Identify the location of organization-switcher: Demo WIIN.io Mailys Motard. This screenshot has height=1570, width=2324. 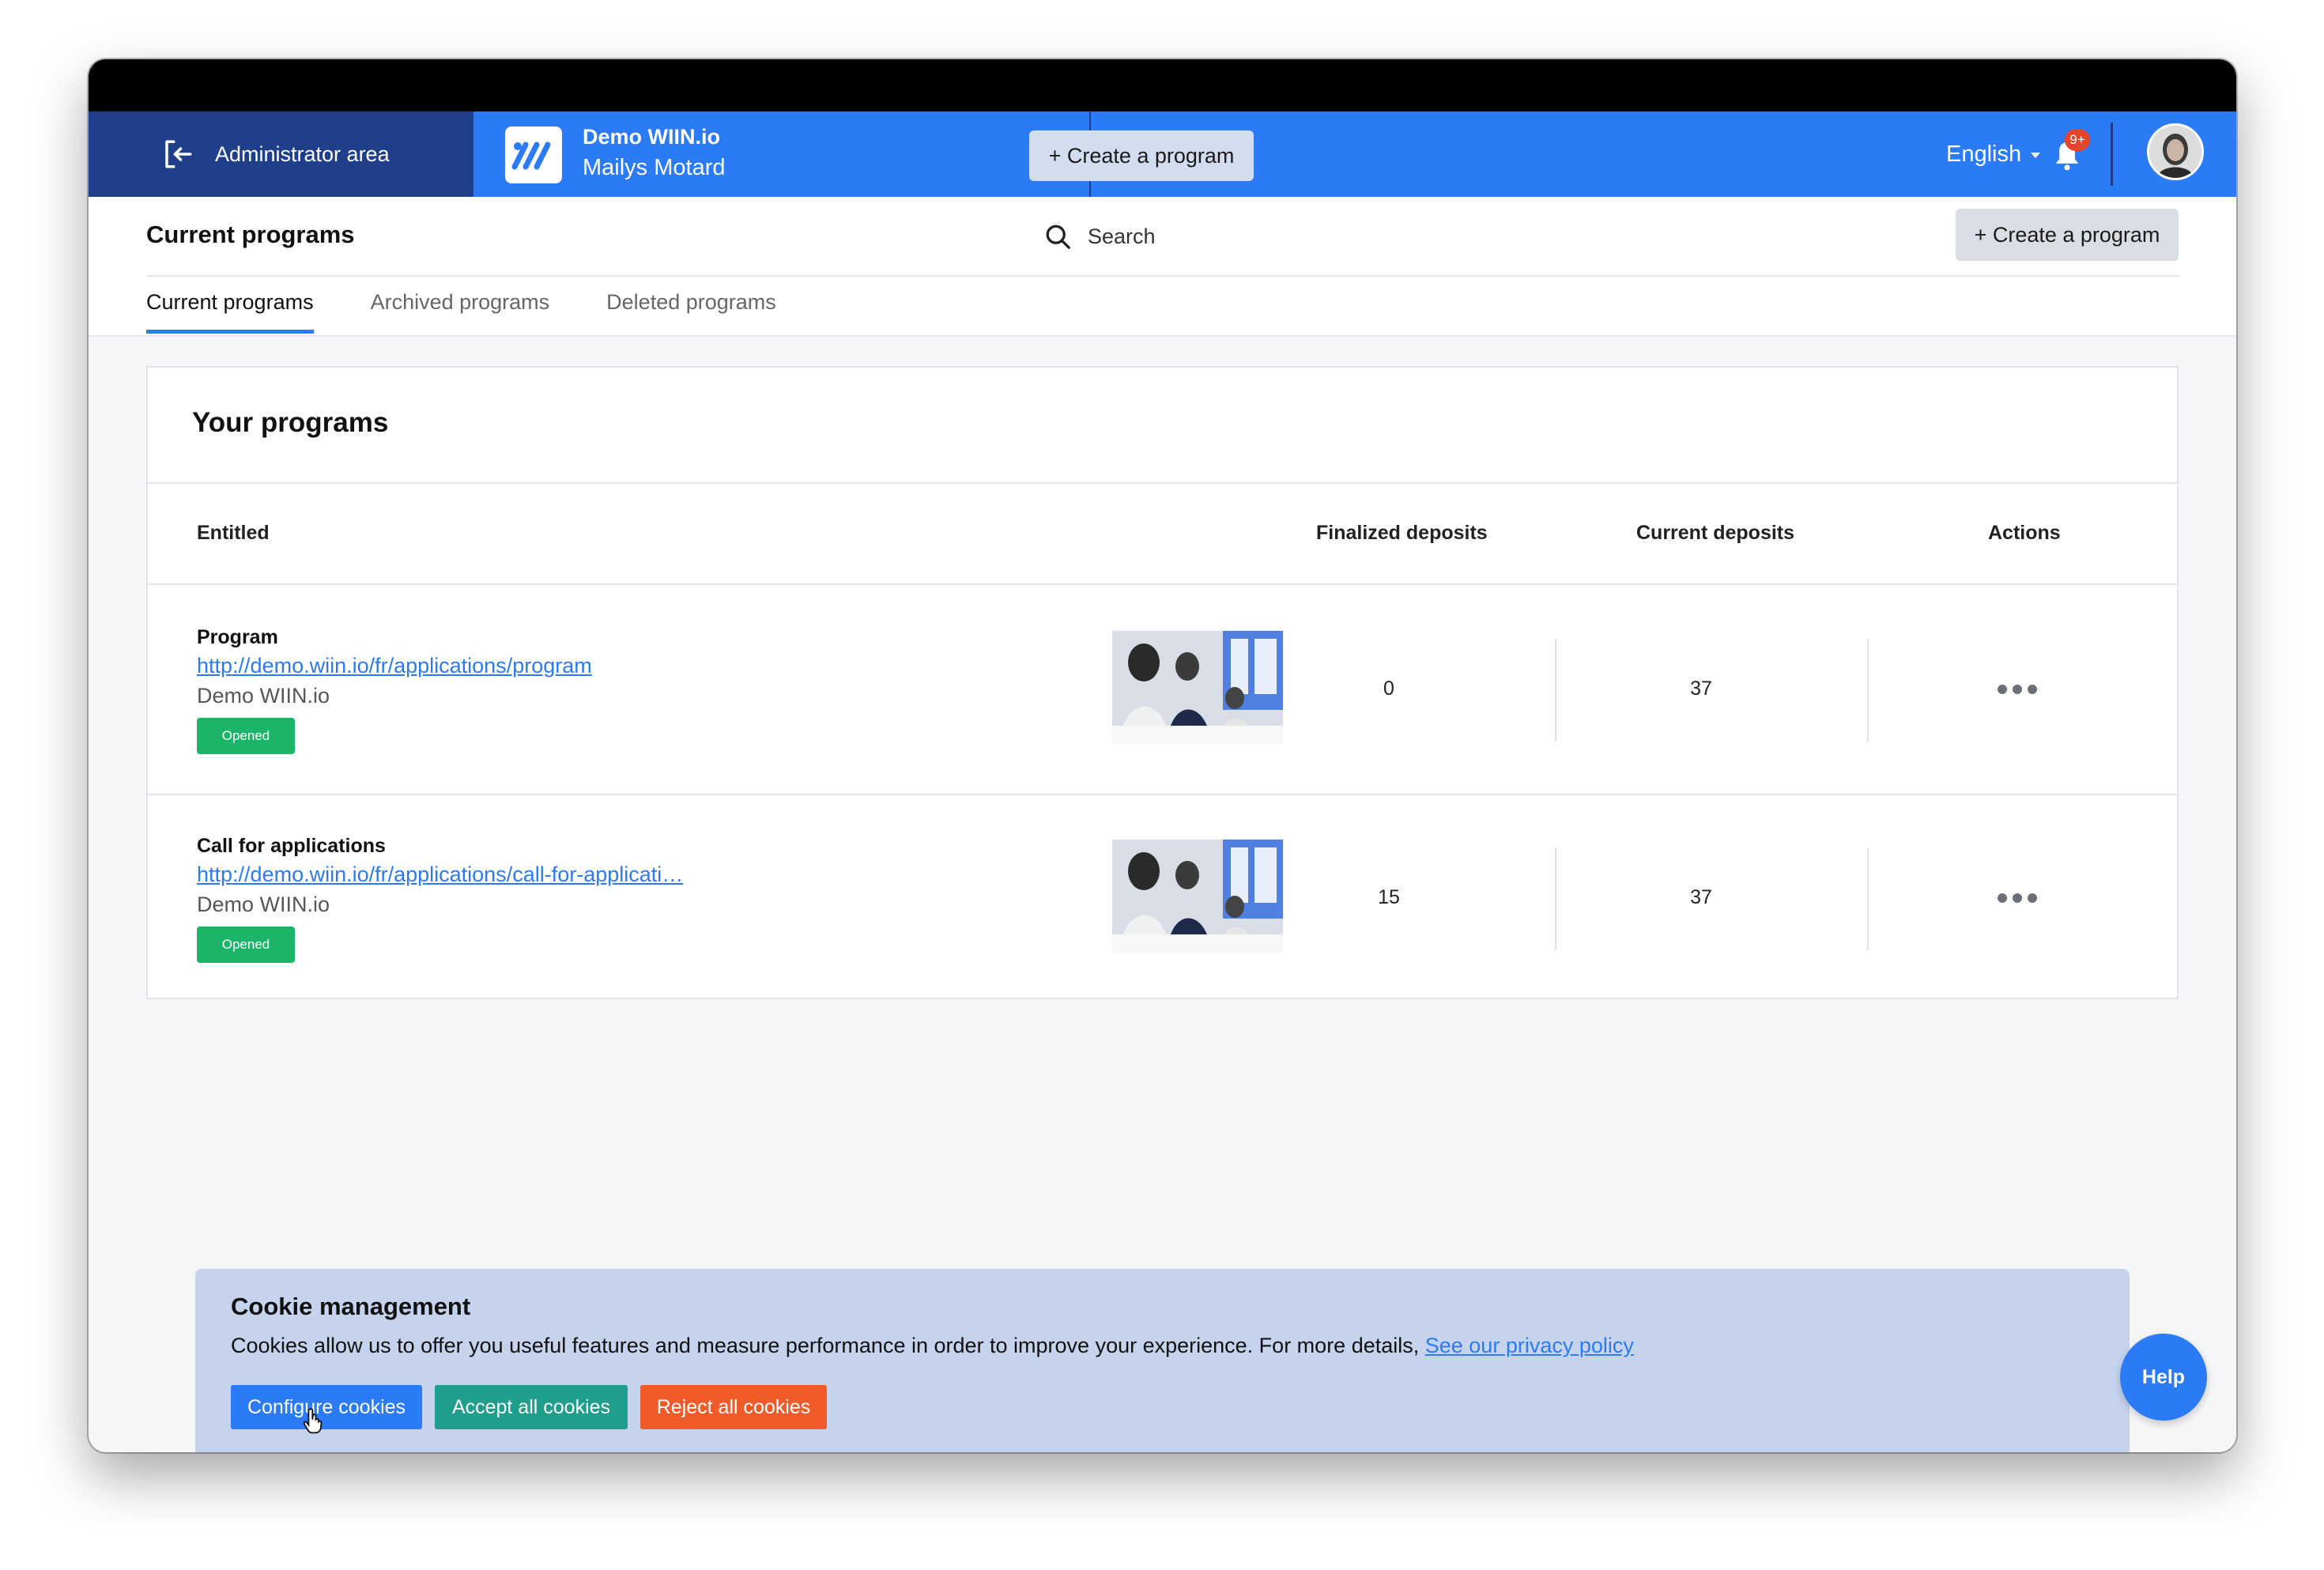
(781, 154).